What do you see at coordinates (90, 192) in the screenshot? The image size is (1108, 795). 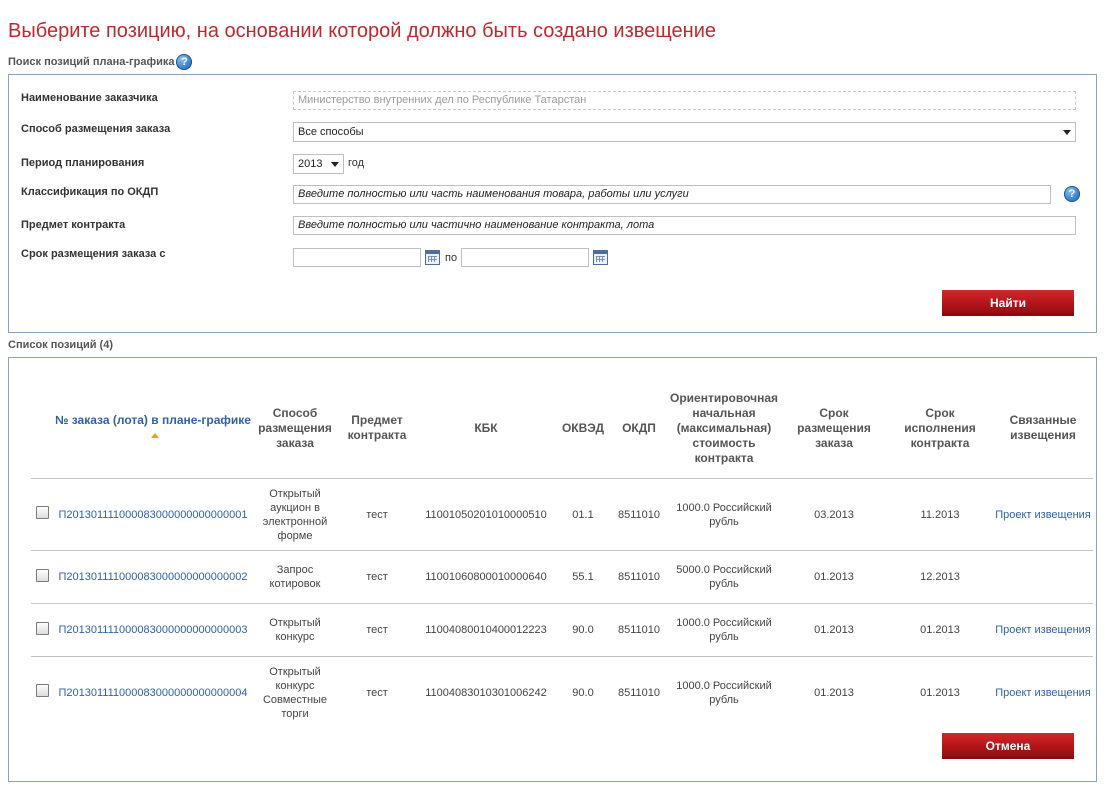 I see `okdp-label: Классификация по ОКДП` at bounding box center [90, 192].